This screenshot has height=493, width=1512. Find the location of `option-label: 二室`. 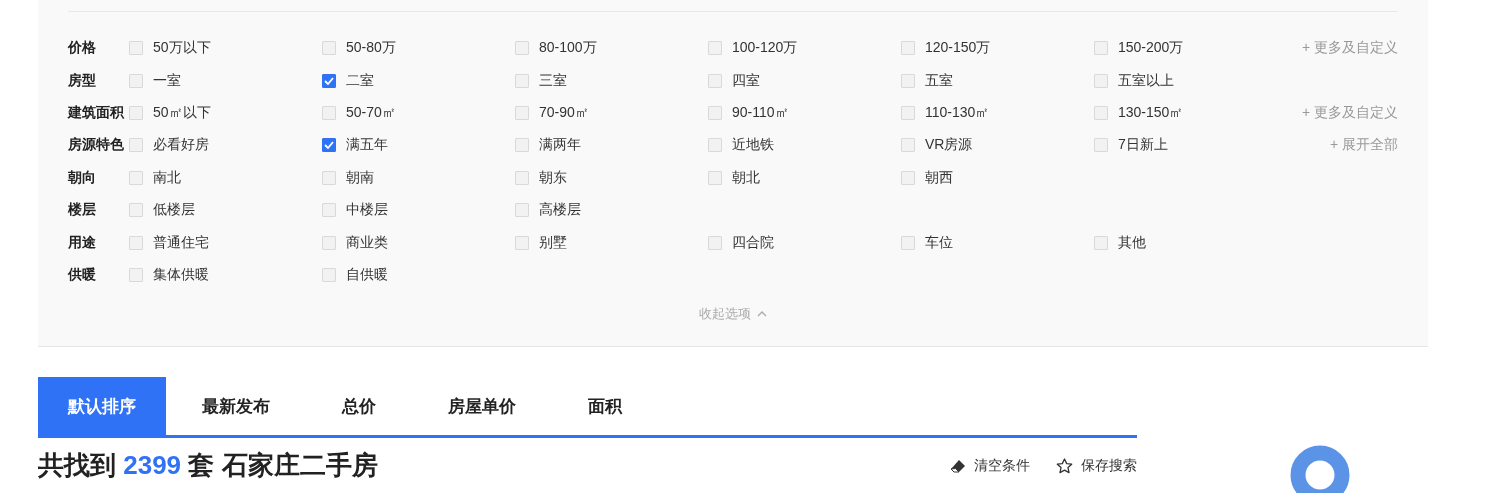

option-label: 二室 is located at coordinates (360, 80).